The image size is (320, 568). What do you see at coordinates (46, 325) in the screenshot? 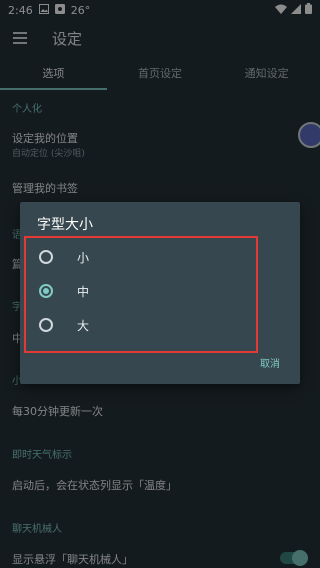
I see `radio-large-icon` at bounding box center [46, 325].